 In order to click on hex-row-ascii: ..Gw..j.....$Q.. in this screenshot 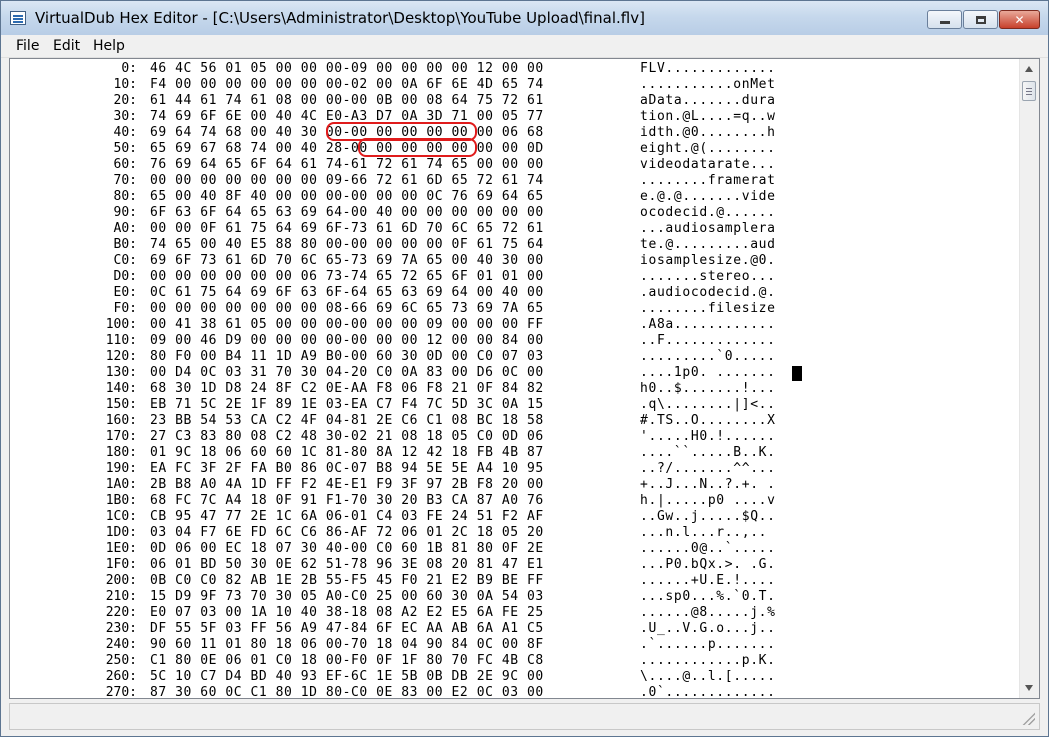, I will do `click(708, 517)`.